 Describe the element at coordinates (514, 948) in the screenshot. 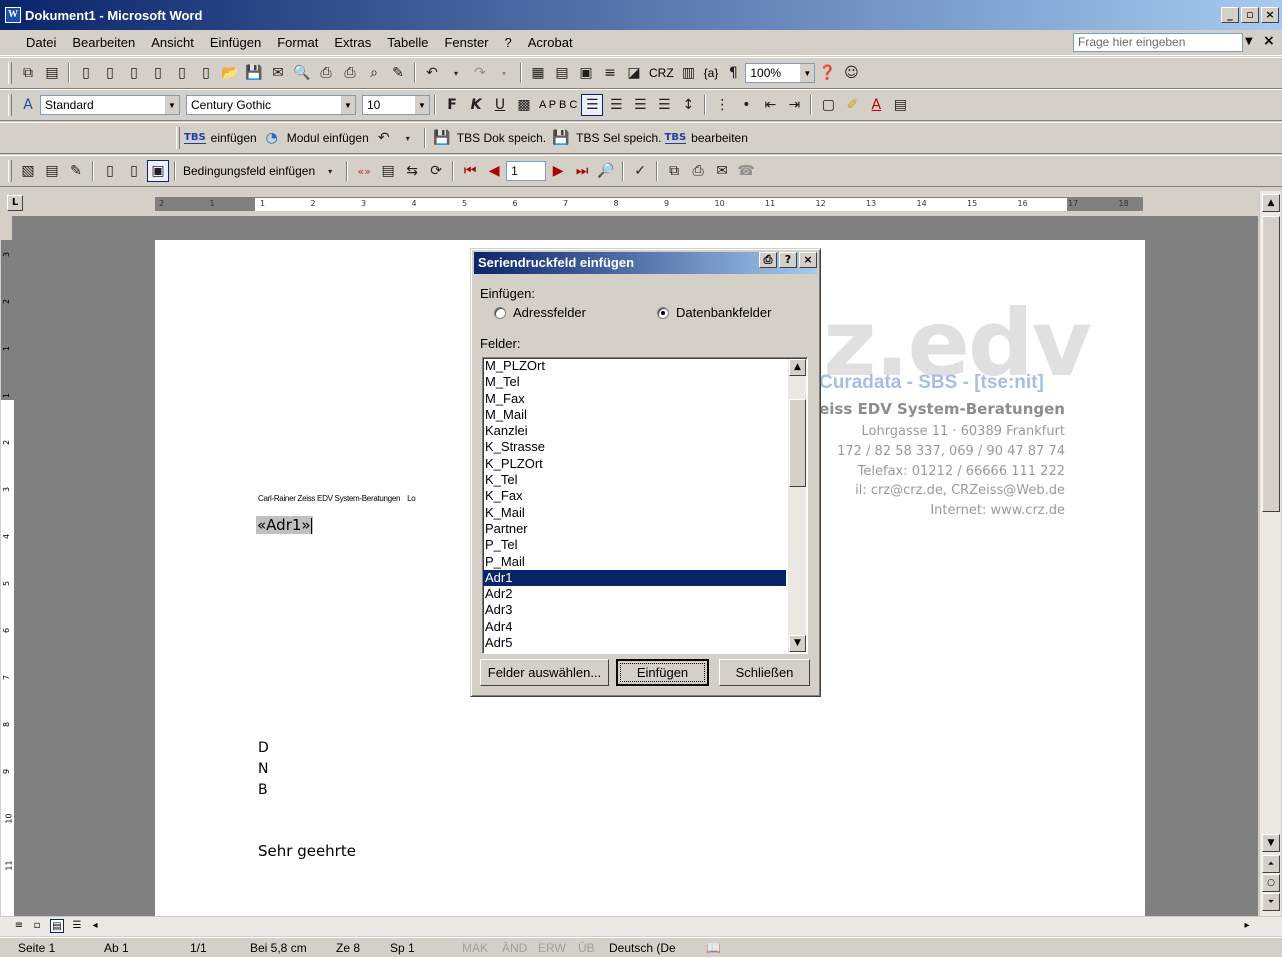

I see `status-track-changes: ÄND` at that location.